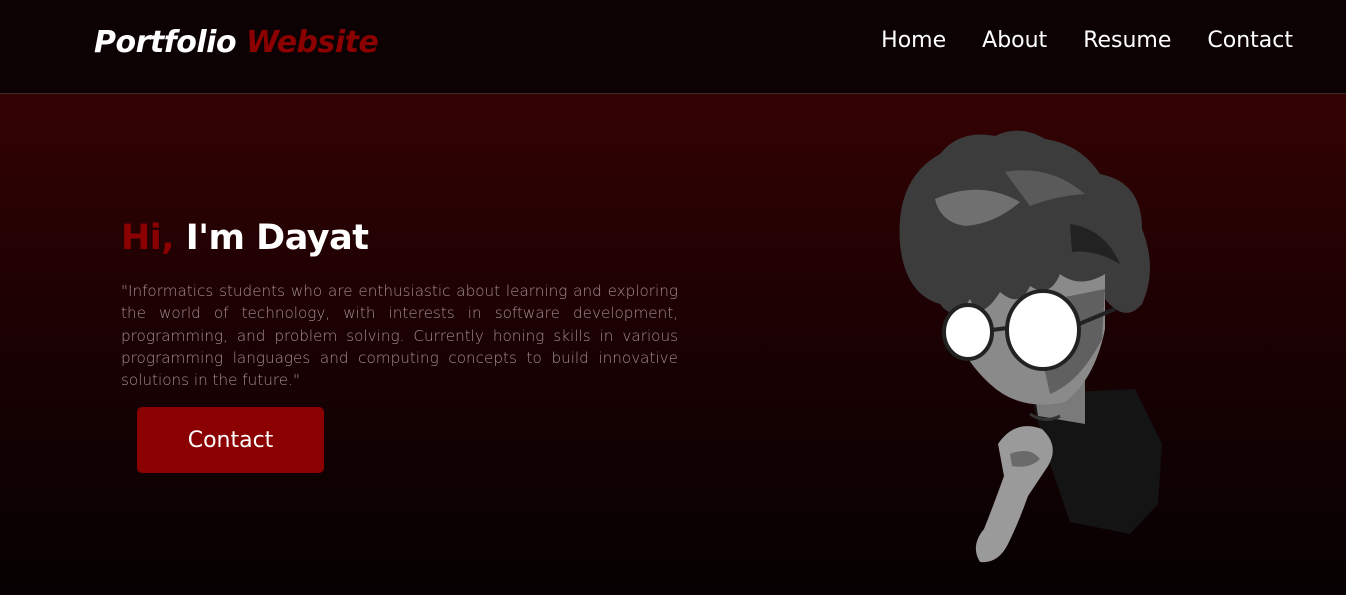 This screenshot has width=1346, height=595. What do you see at coordinates (165, 42) in the screenshot?
I see `logo-text-primary: Portfolio` at bounding box center [165, 42].